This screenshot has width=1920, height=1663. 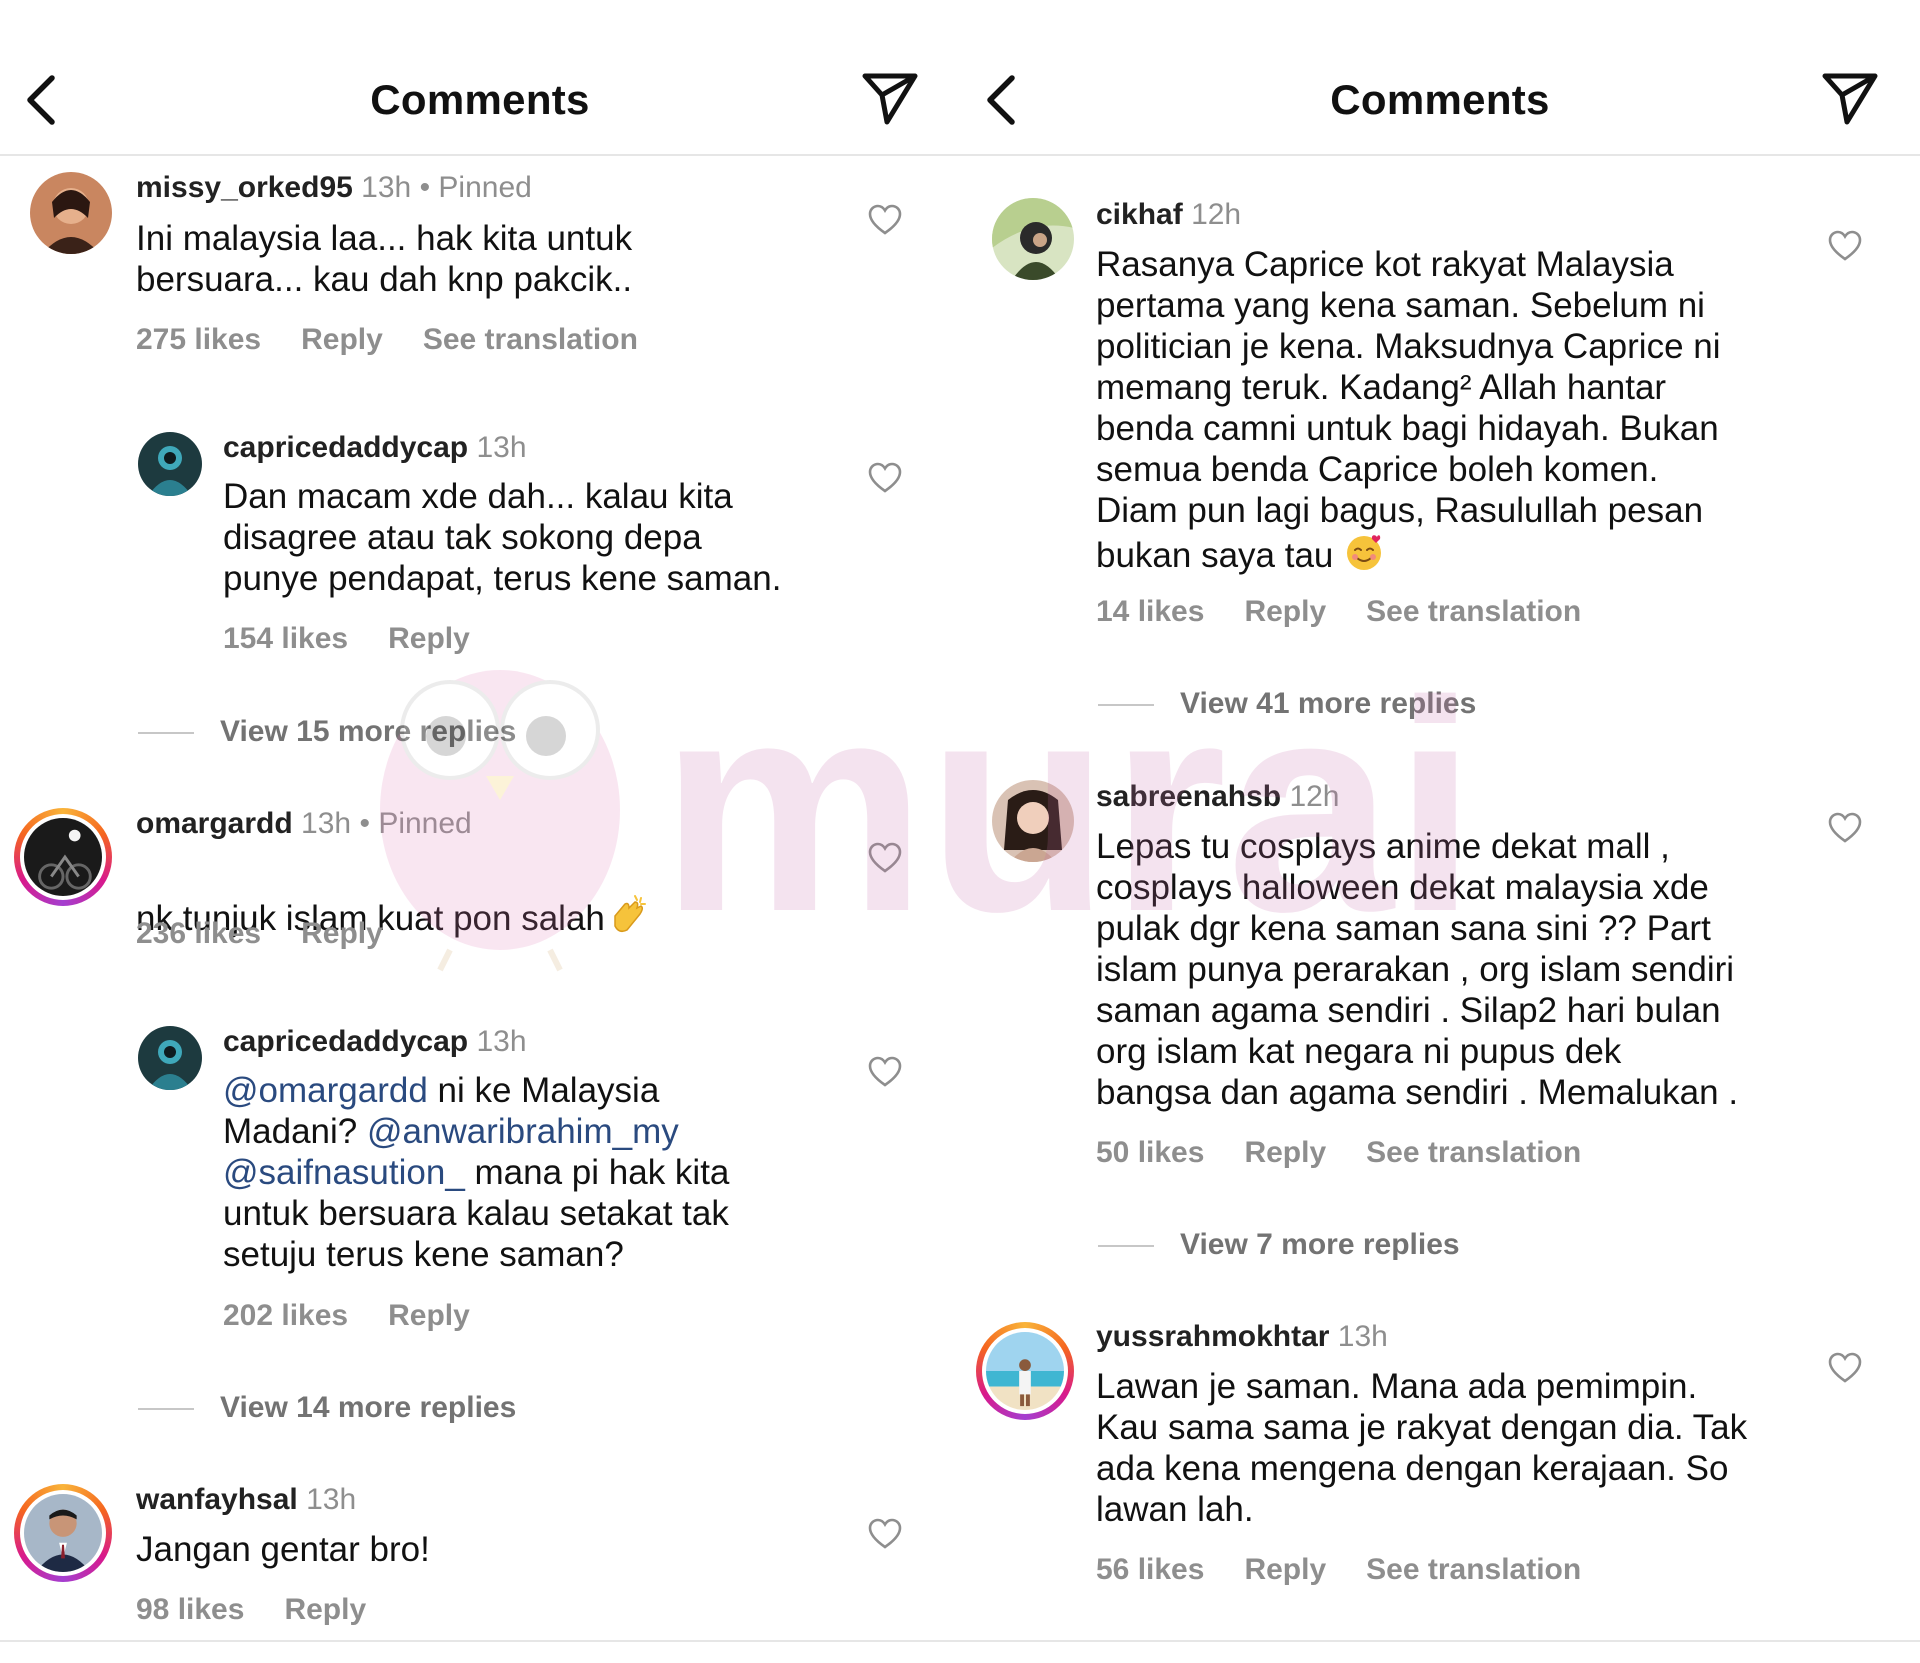 I want to click on username: sabreenahsb, so click(x=1188, y=796).